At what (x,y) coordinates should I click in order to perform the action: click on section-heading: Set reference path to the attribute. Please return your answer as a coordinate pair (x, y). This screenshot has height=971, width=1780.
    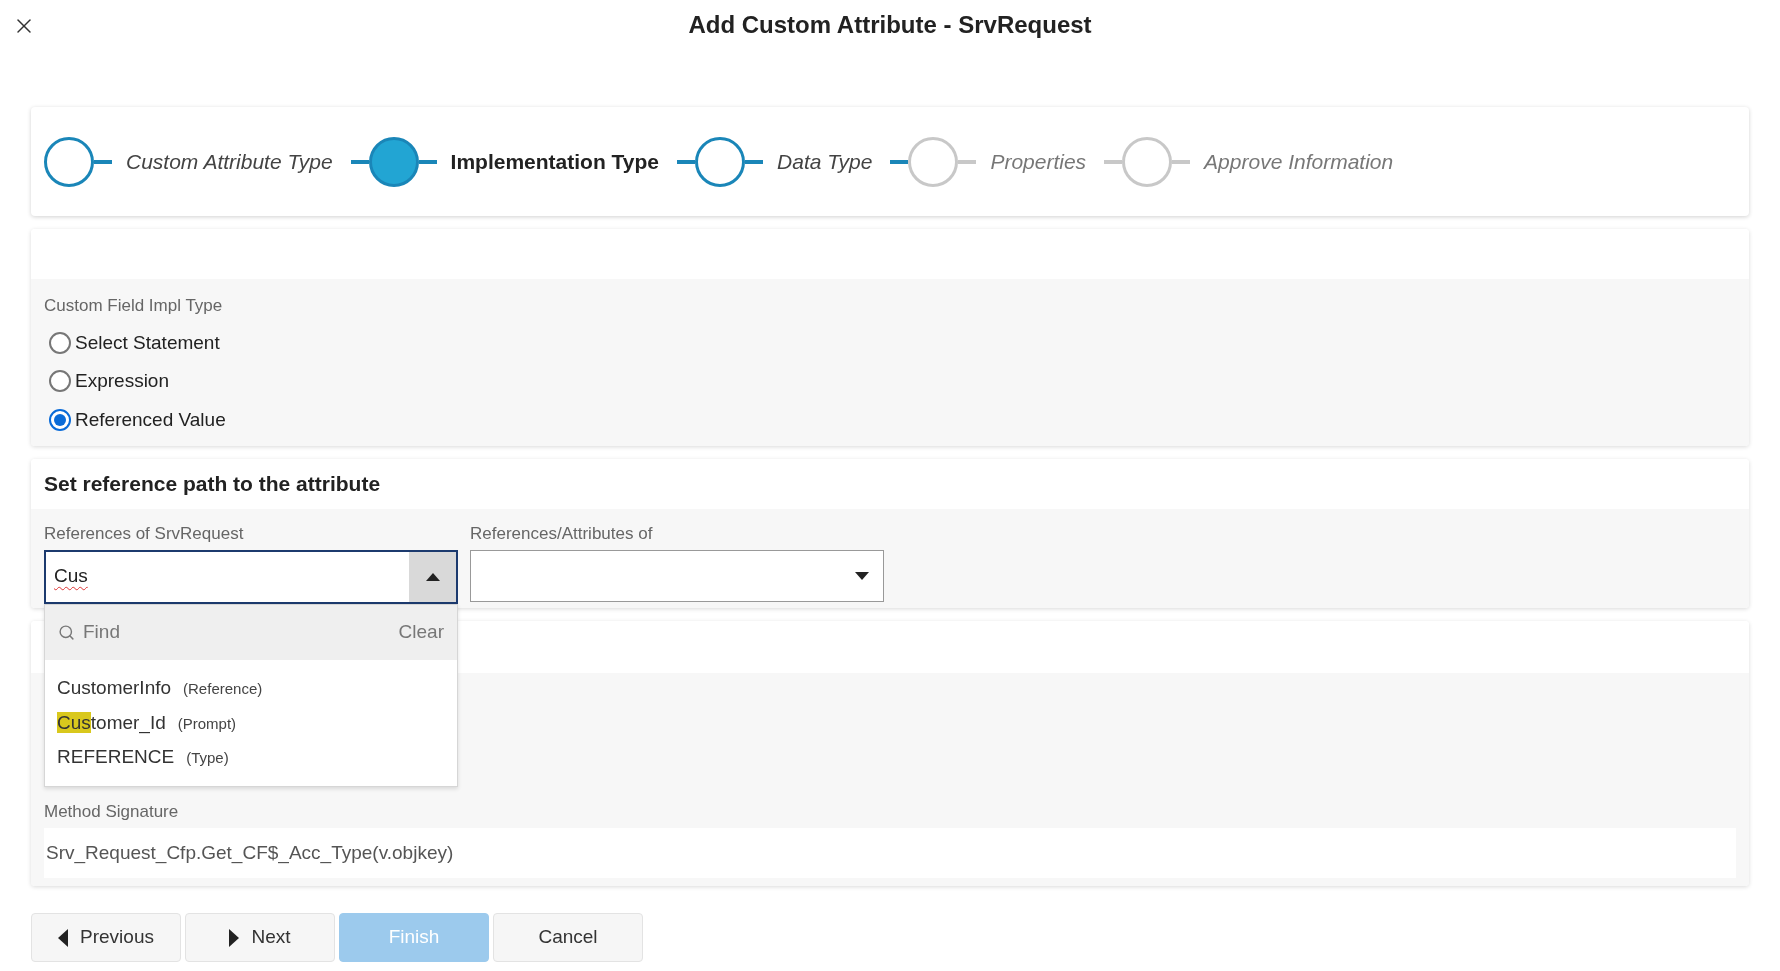
    Looking at the image, I should click on (212, 484).